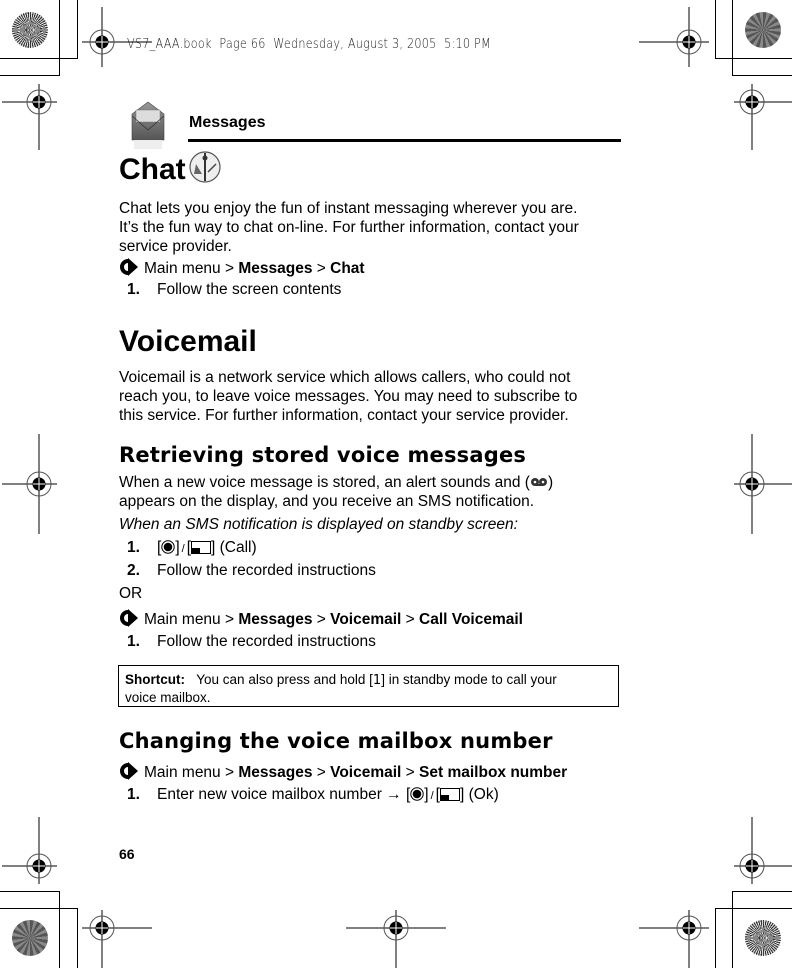  What do you see at coordinates (227, 122) in the screenshot?
I see `chapter-title: Messages` at bounding box center [227, 122].